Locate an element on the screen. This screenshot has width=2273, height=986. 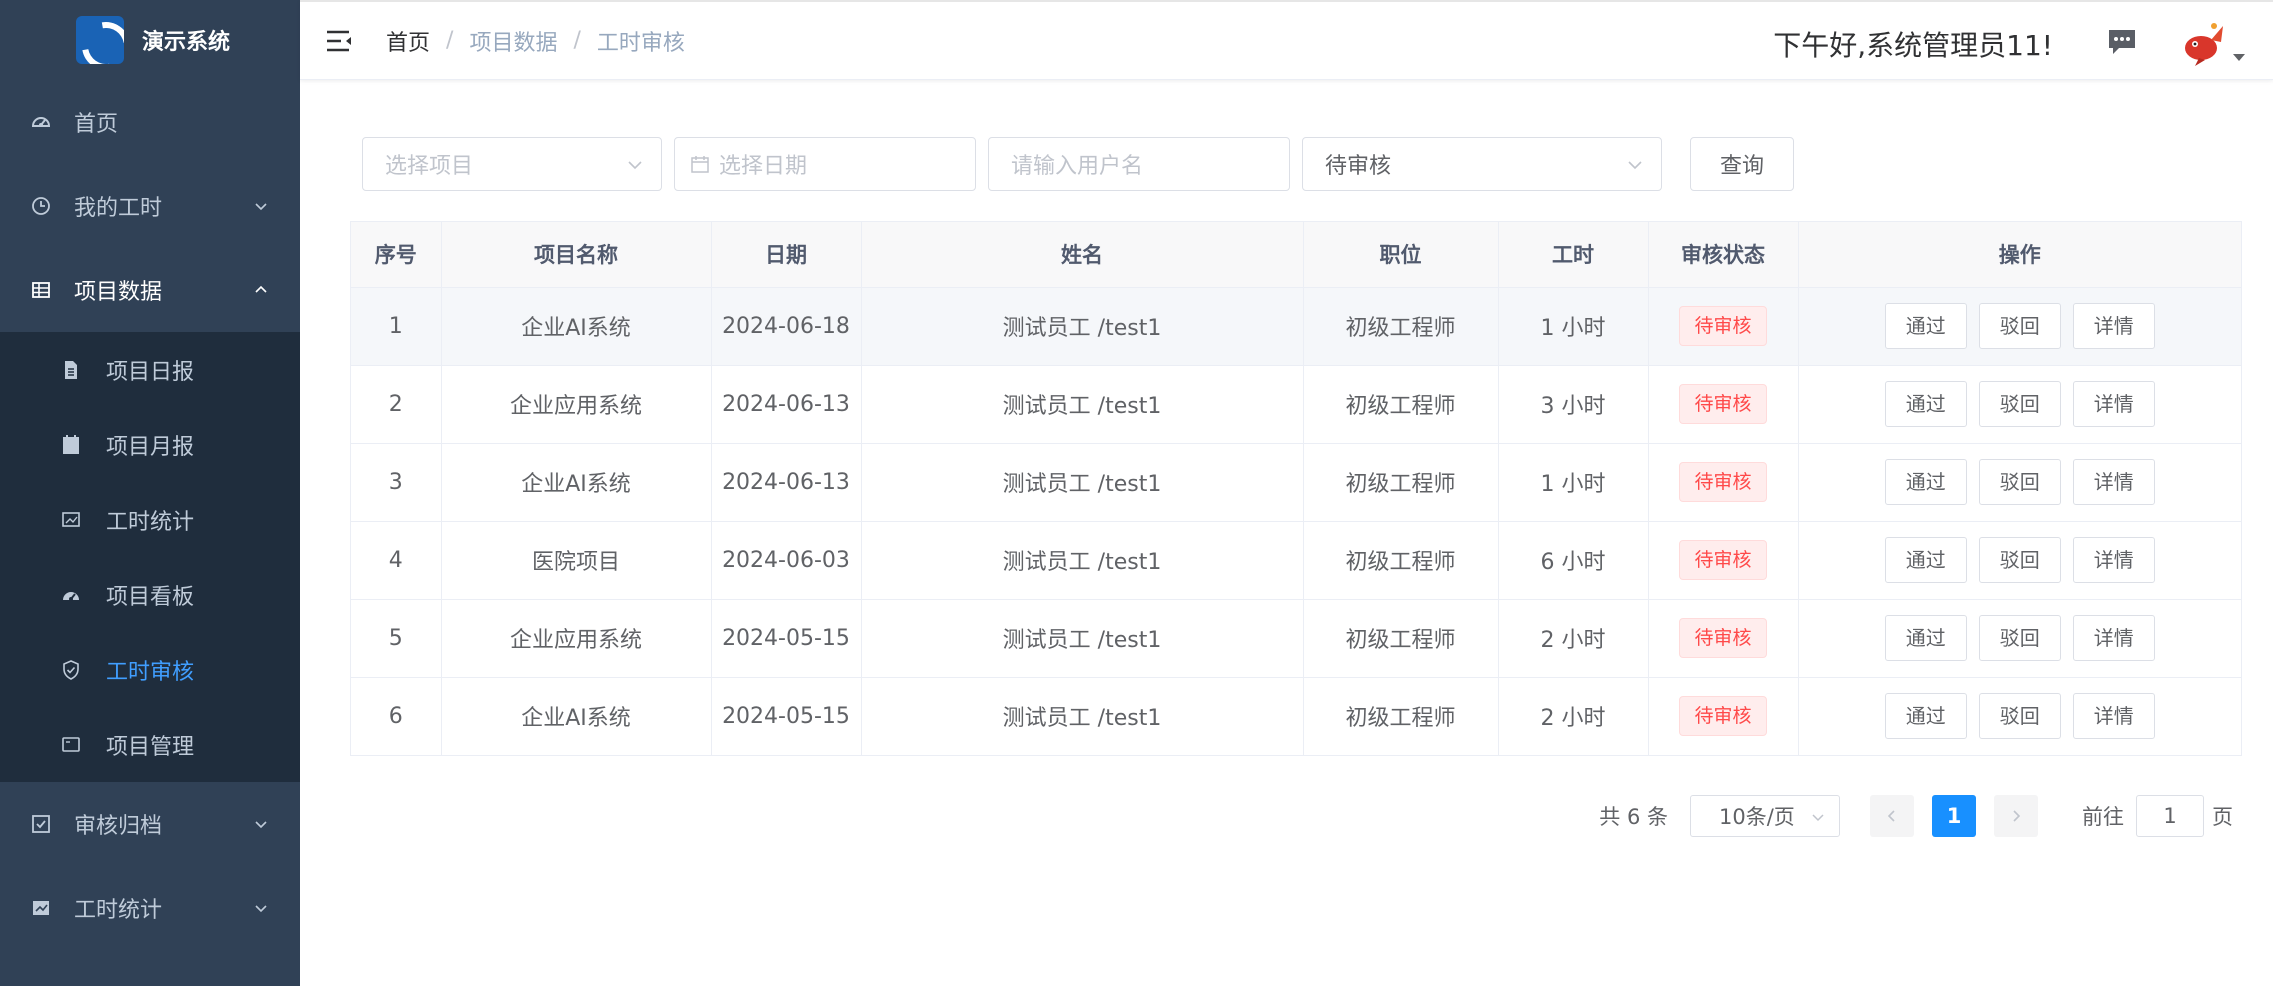
username-input: 请输入用户名 is located at coordinates (1139, 164).